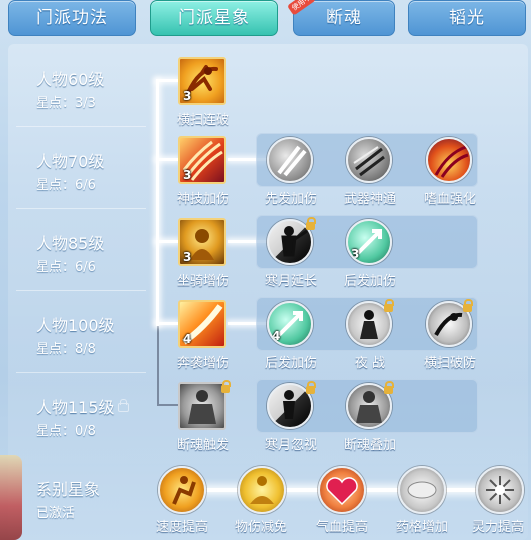  I want to click on tab-duanhun-label: 断魂, so click(344, 18).